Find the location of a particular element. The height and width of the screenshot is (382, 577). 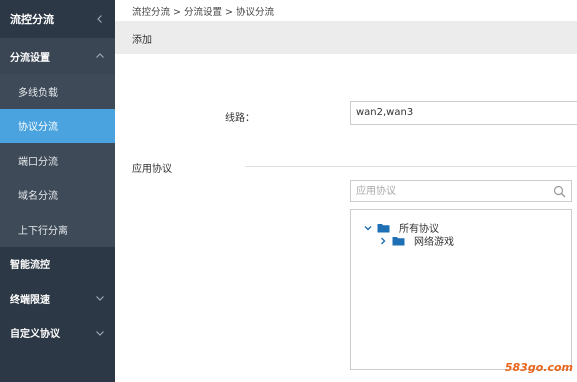

sidebar-item-multiline-load: 多线负载 is located at coordinates (57, 91).